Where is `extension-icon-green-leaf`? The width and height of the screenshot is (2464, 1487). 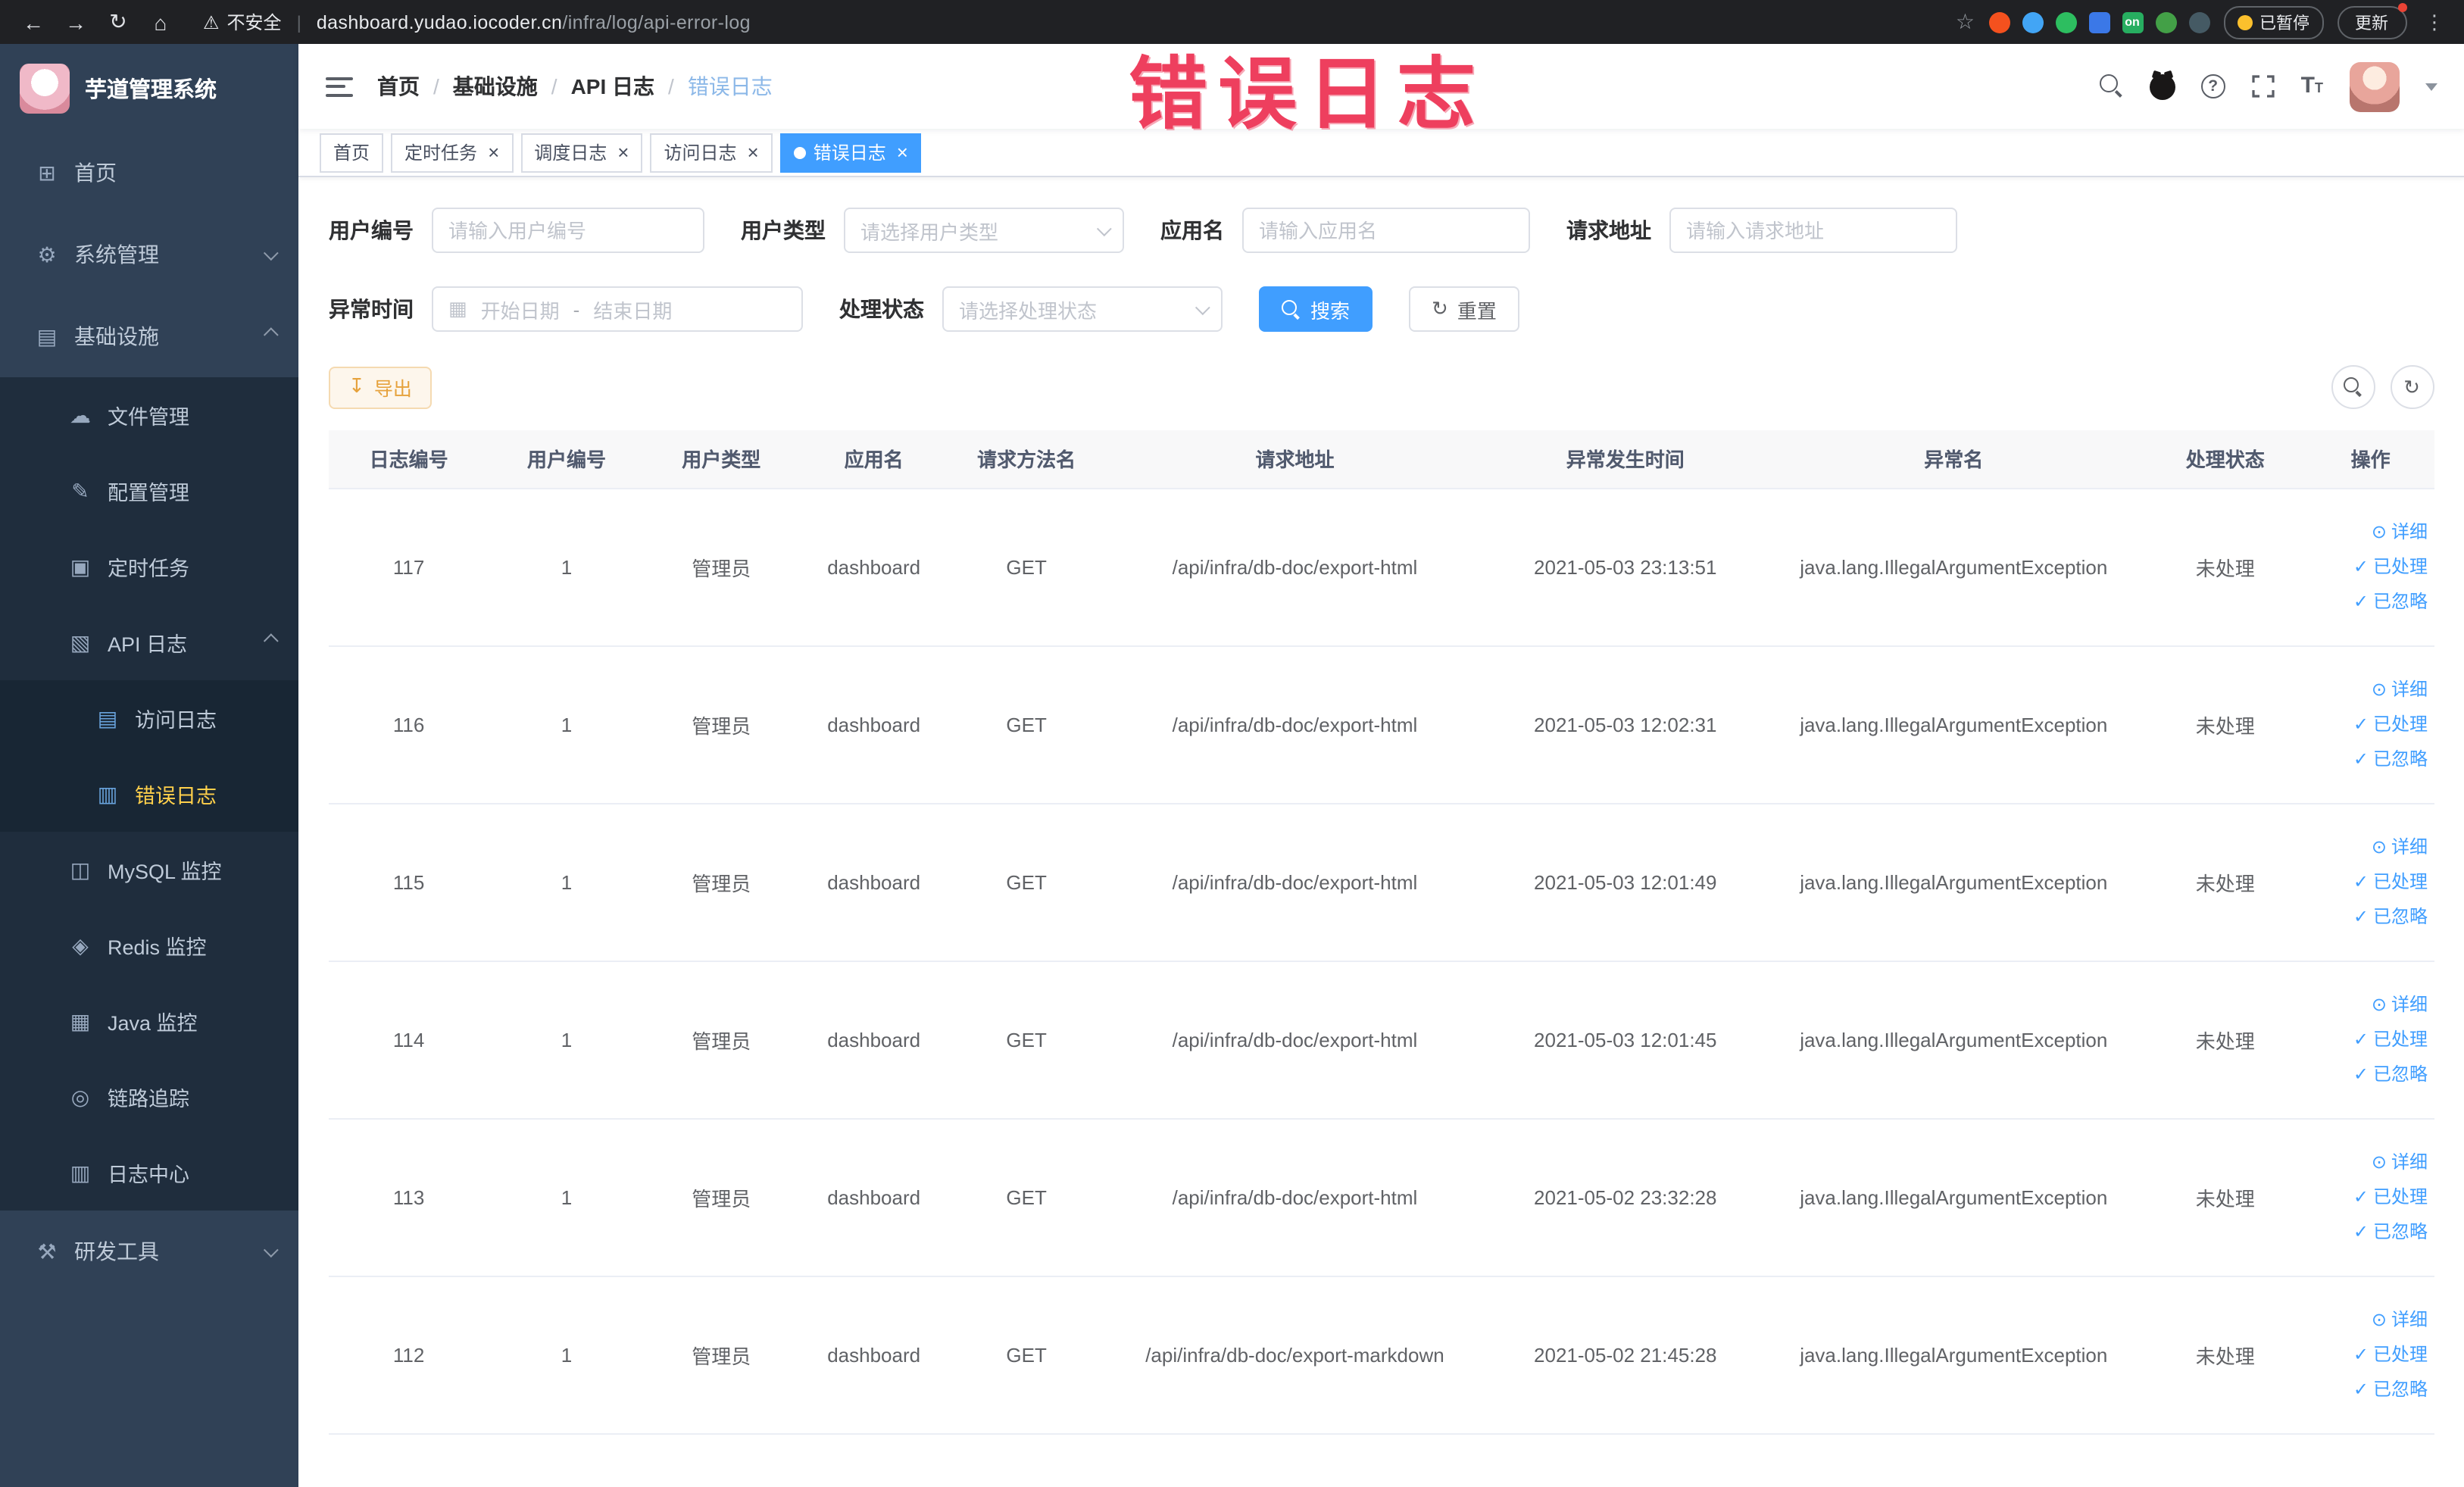 extension-icon-green-leaf is located at coordinates (2165, 22).